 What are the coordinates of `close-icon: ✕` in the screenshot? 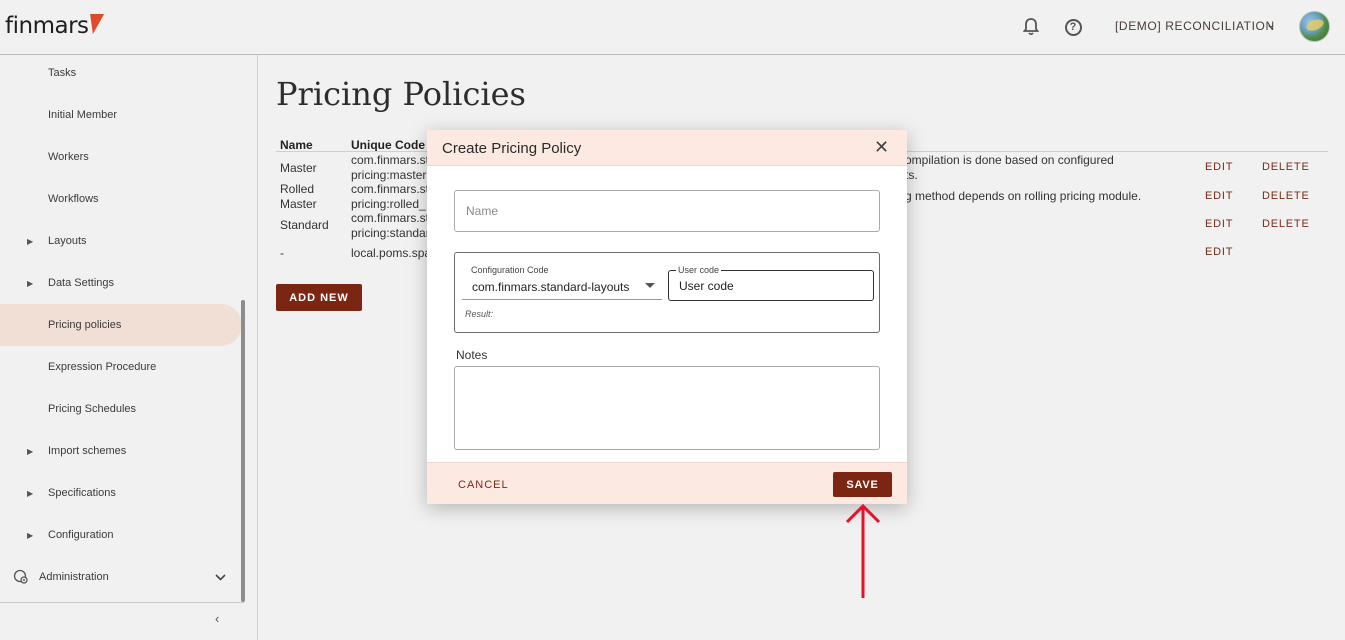 It's located at (881, 147).